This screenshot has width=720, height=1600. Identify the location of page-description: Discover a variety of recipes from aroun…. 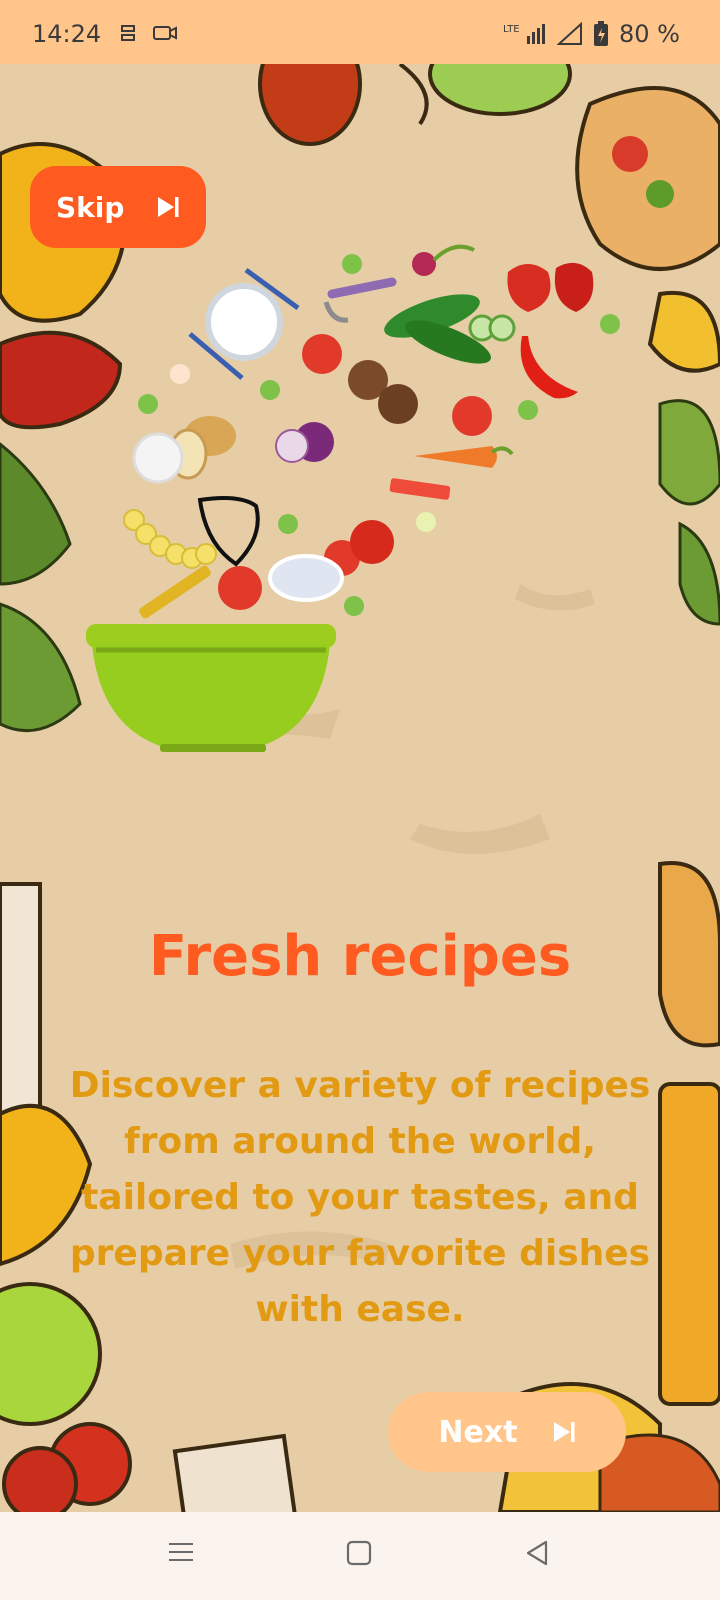
(360, 1197).